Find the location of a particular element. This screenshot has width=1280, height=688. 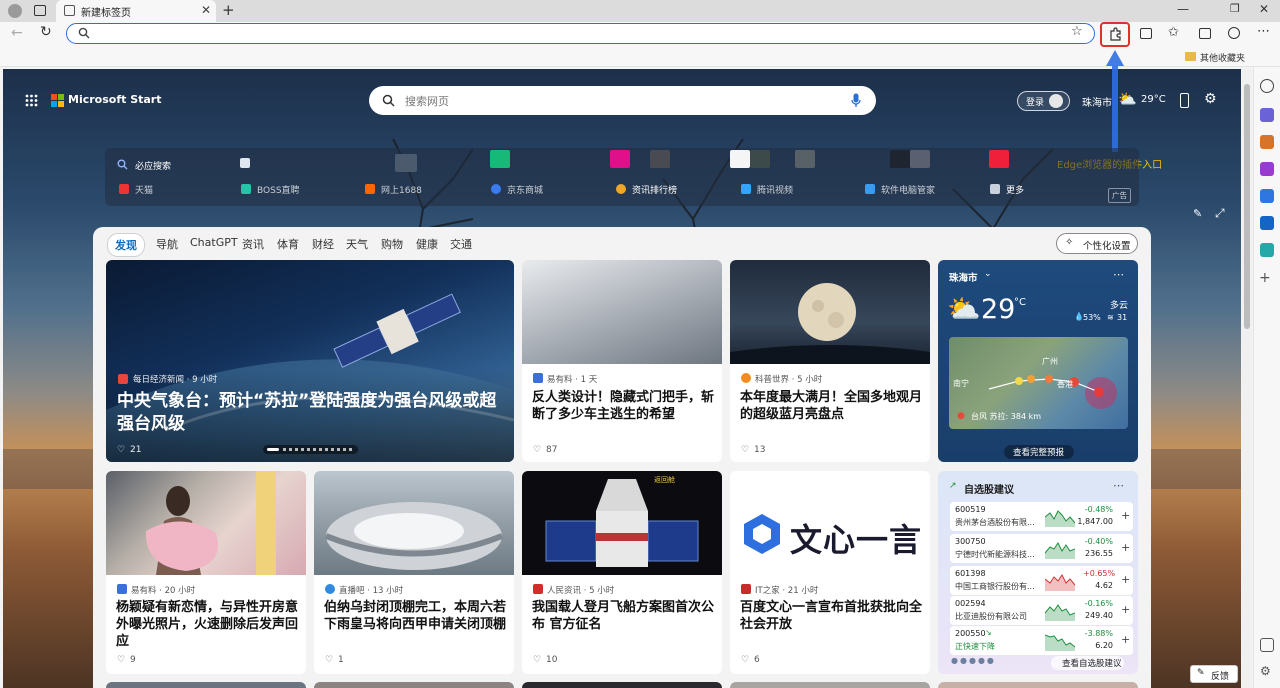

sidebar-settings-icon: ⚙ is located at coordinates (1265, 671).